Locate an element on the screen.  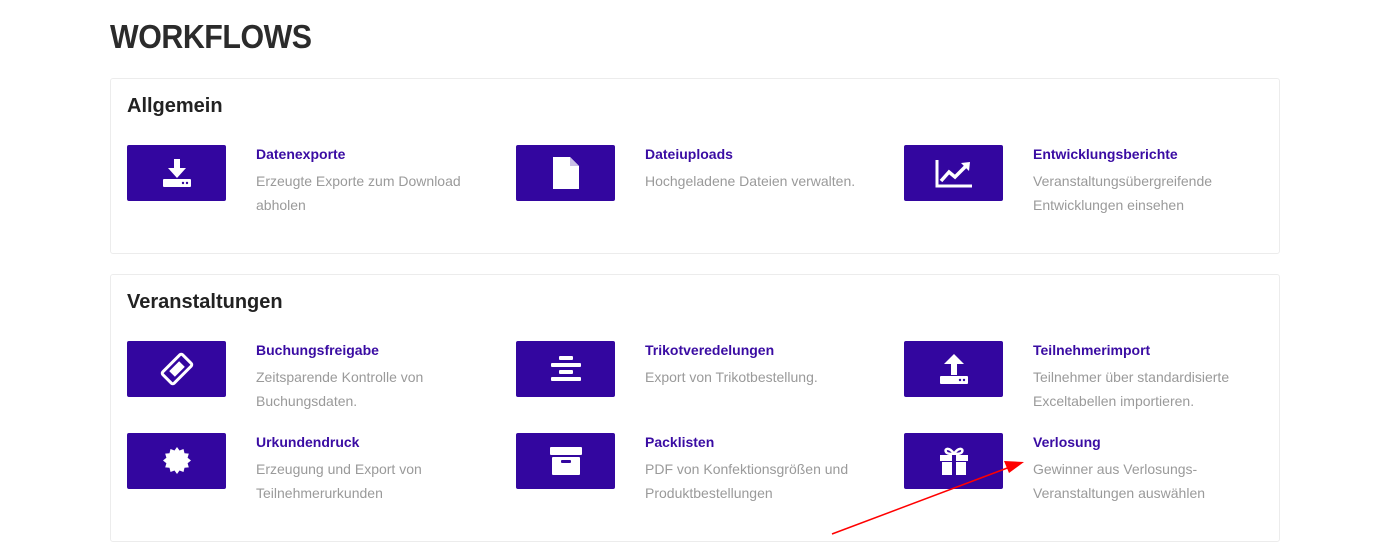
tile-title: Packlisten is located at coordinates (679, 442).